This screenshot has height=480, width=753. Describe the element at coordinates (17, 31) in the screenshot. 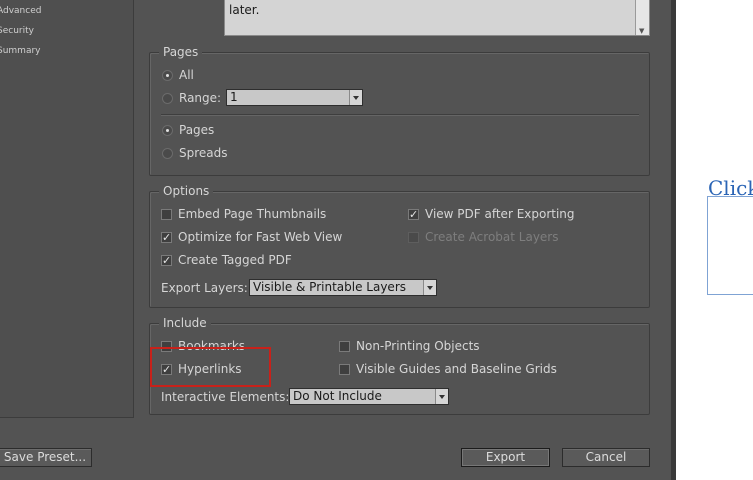

I see `sidebar-item-security: Security` at that location.